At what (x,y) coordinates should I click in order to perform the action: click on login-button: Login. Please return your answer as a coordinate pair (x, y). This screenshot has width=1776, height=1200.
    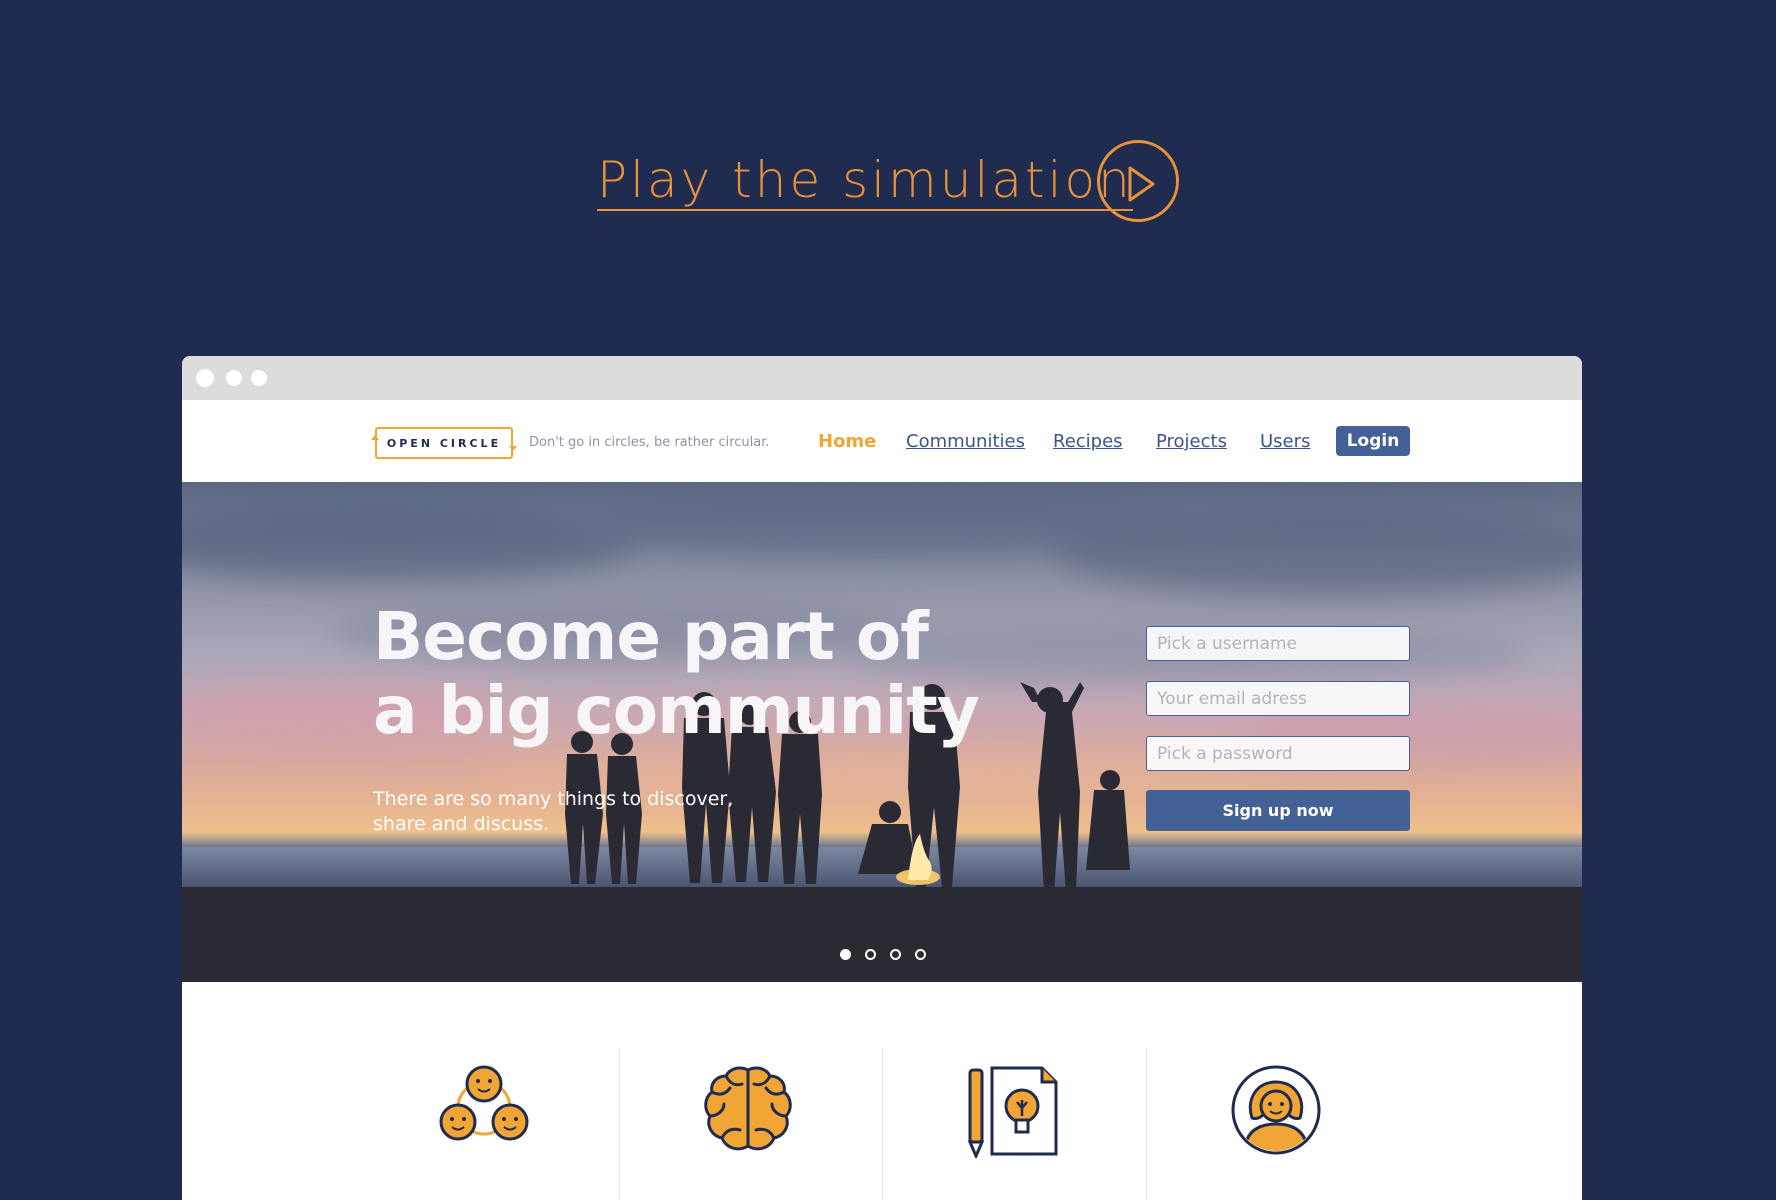
    Looking at the image, I should click on (1373, 441).